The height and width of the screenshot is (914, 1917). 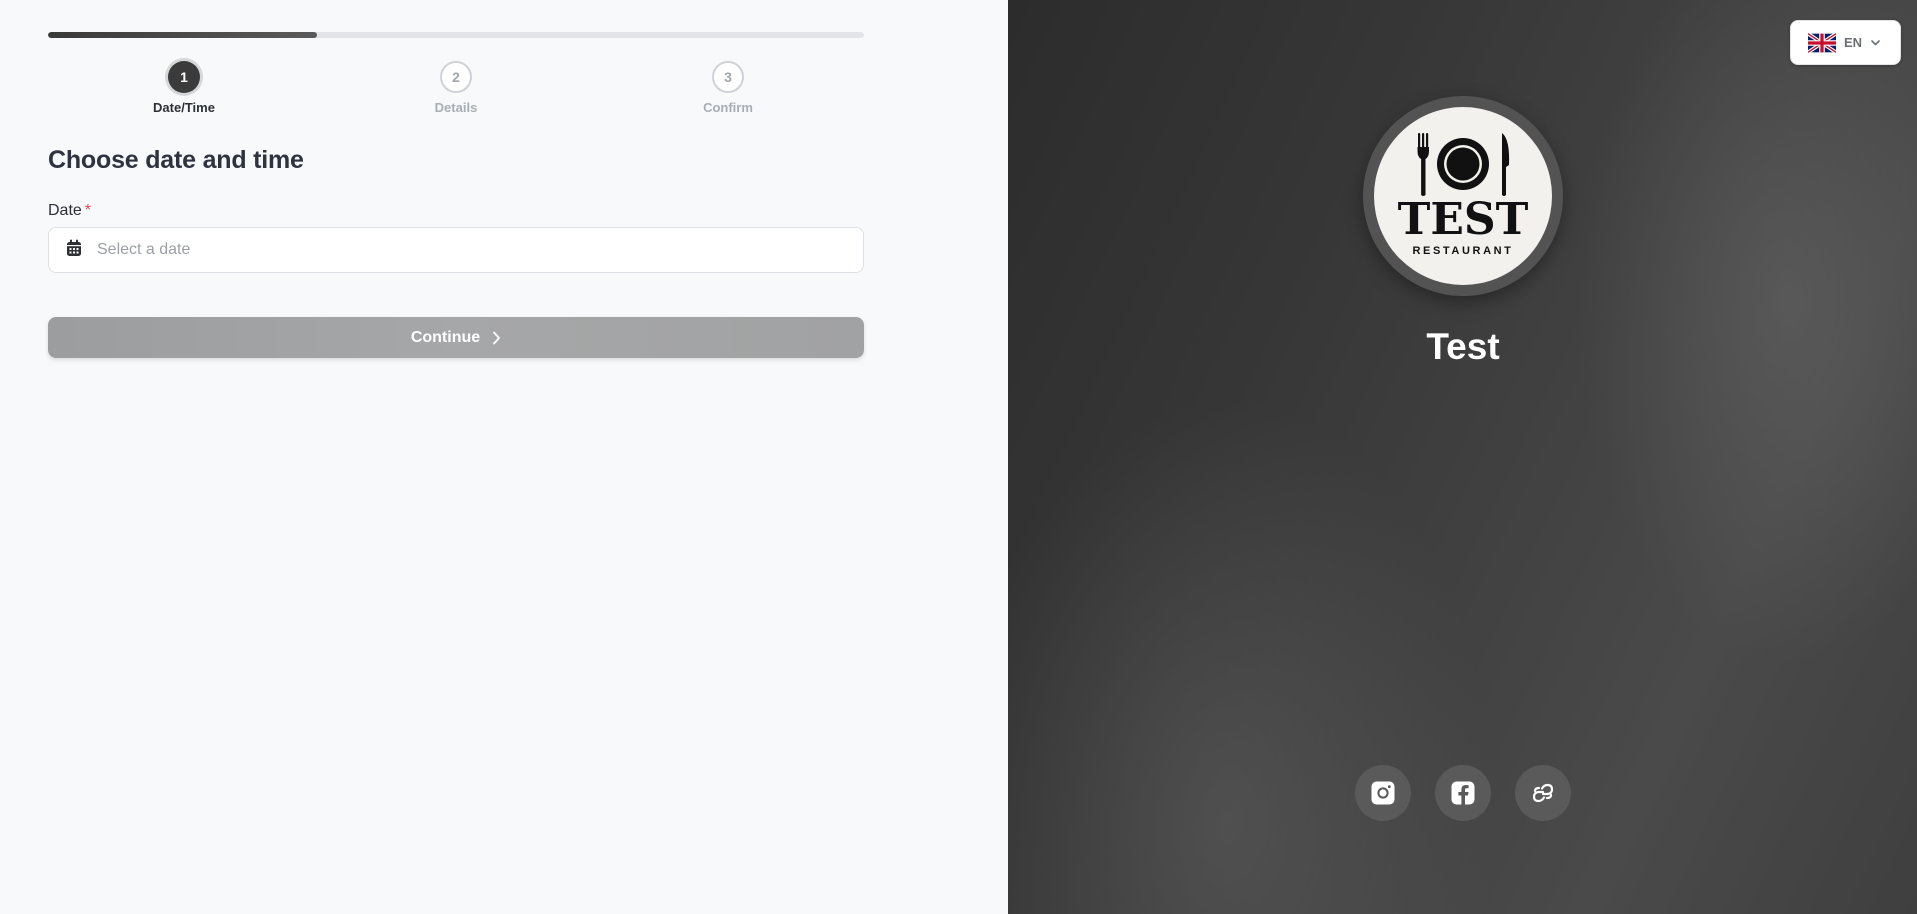 I want to click on step-confirm: 3 Confirm, so click(x=728, y=88).